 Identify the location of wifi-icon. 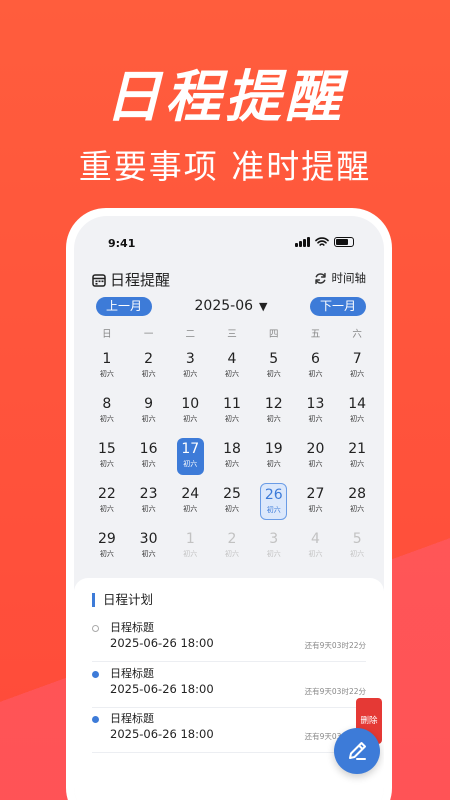
(322, 241).